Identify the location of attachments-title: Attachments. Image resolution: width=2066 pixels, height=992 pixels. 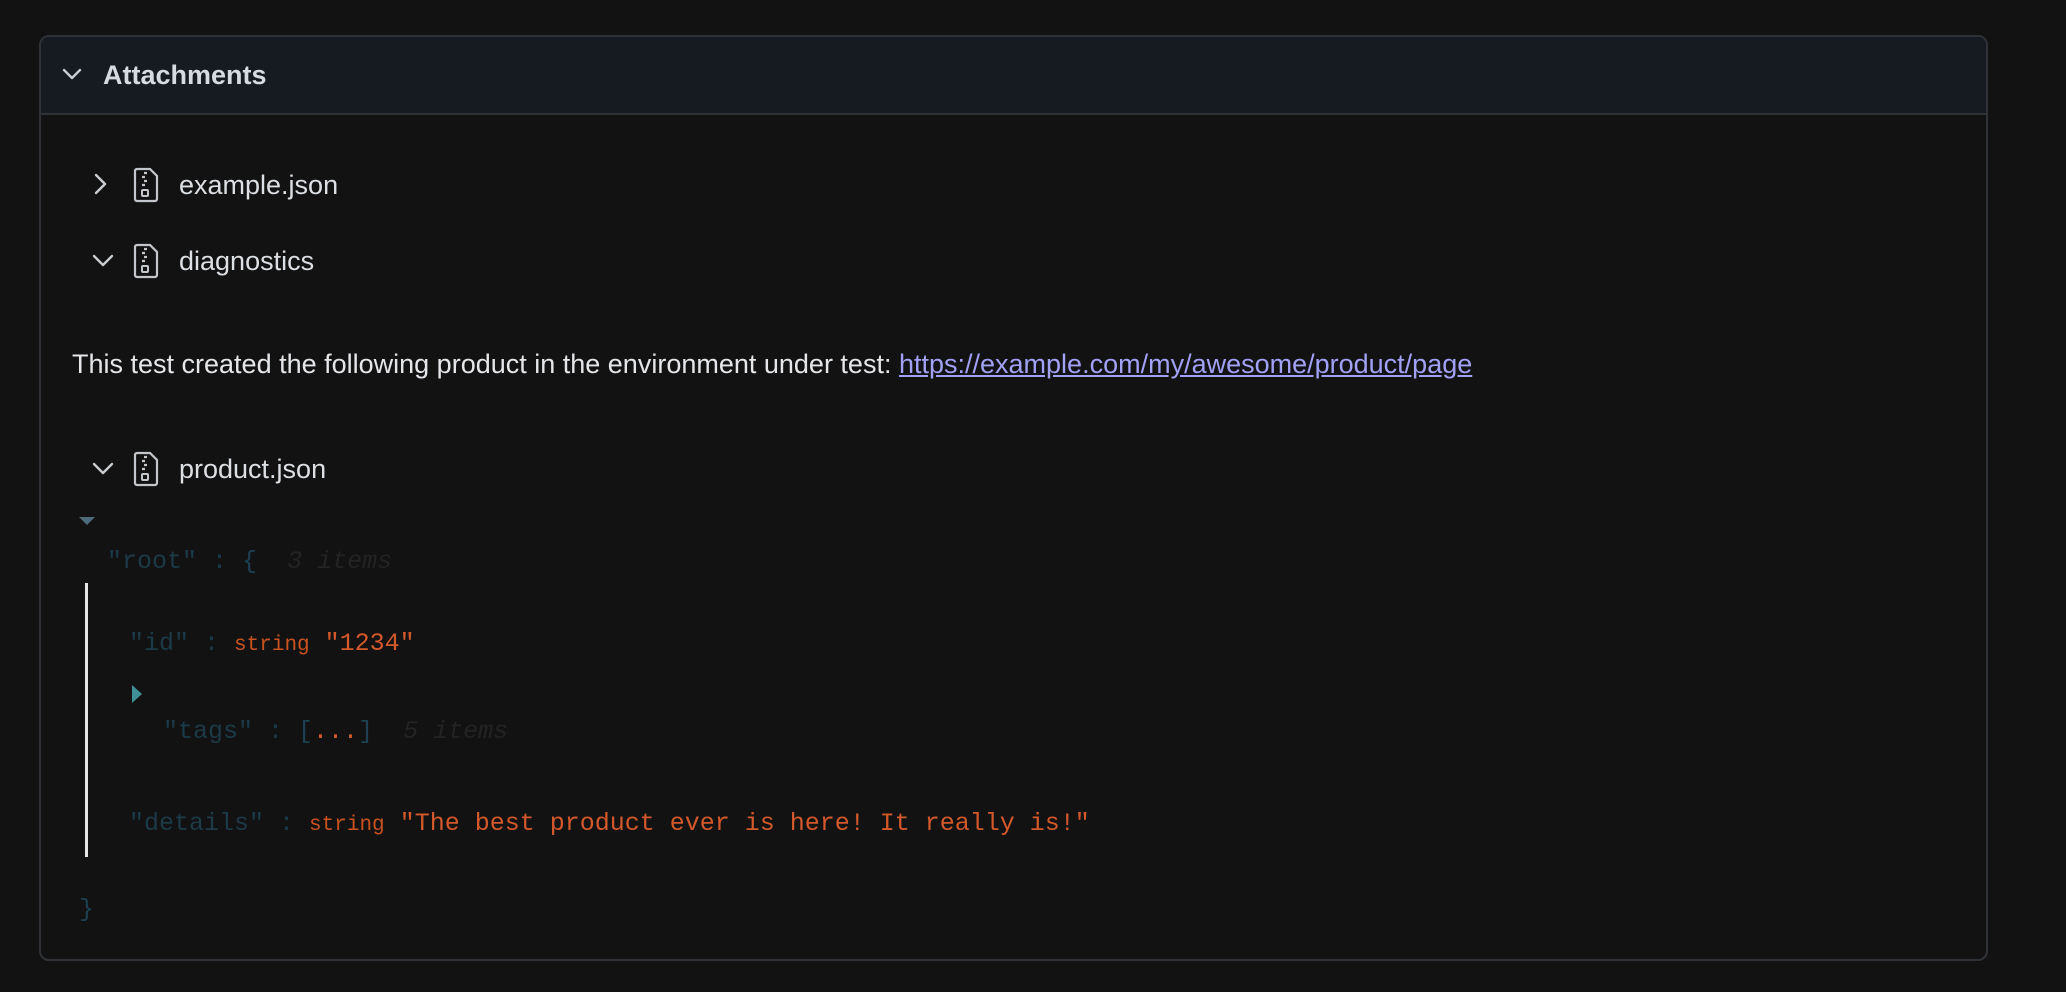
(185, 75).